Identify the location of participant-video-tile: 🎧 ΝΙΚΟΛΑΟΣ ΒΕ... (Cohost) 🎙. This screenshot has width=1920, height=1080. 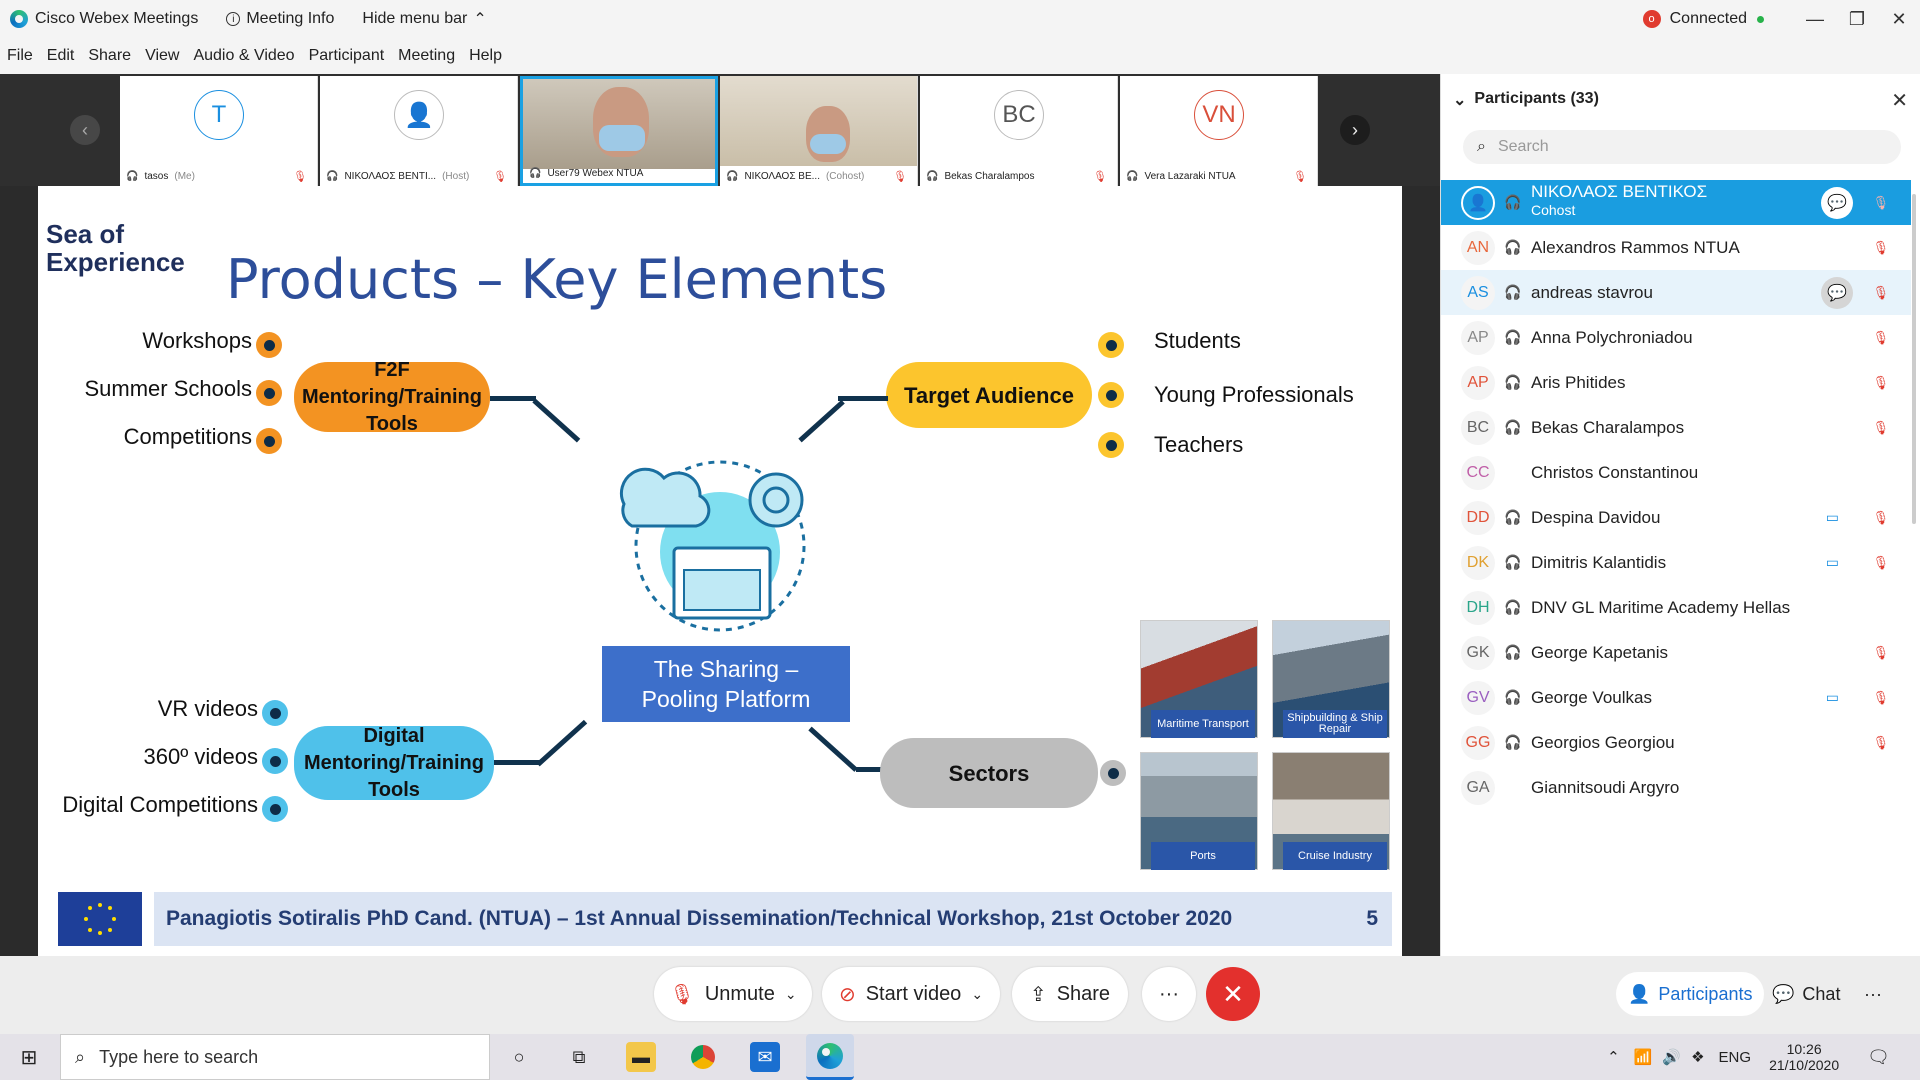
(819, 131).